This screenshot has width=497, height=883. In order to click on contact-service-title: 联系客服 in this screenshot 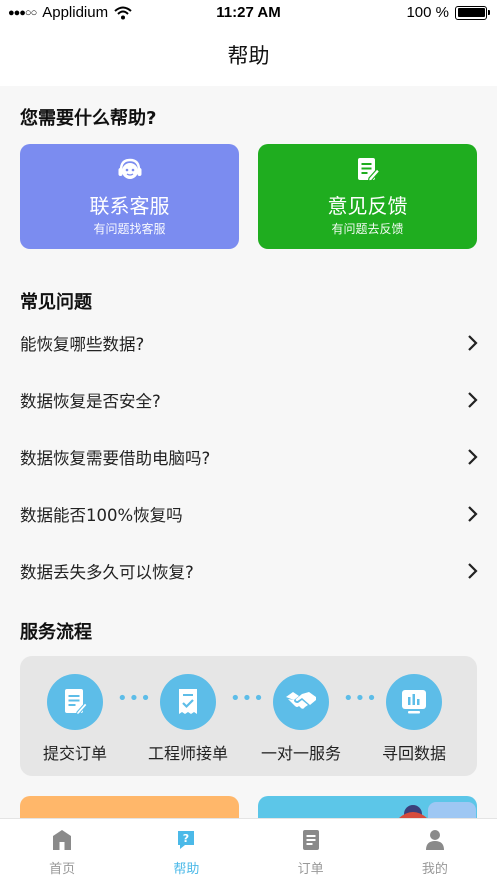, I will do `click(129, 206)`.